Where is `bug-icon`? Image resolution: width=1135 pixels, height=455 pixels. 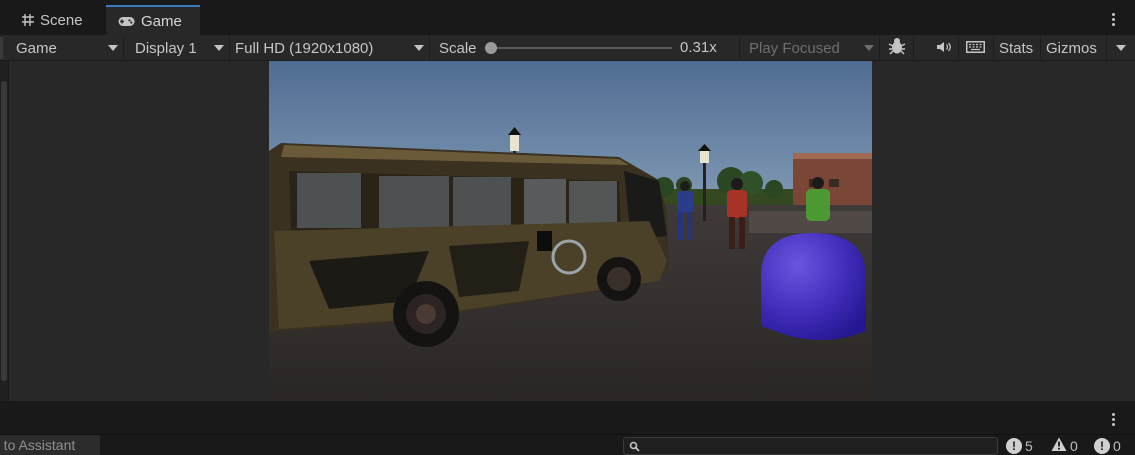
bug-icon is located at coordinates (897, 48).